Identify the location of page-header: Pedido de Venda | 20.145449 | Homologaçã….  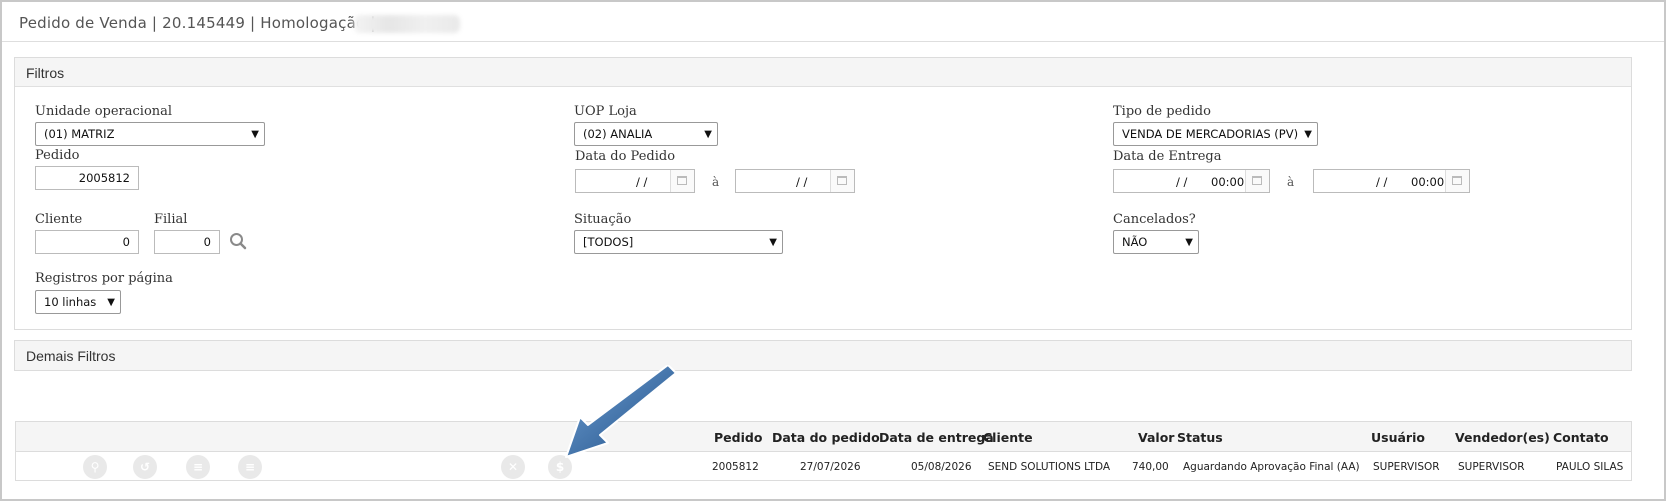
(833, 22).